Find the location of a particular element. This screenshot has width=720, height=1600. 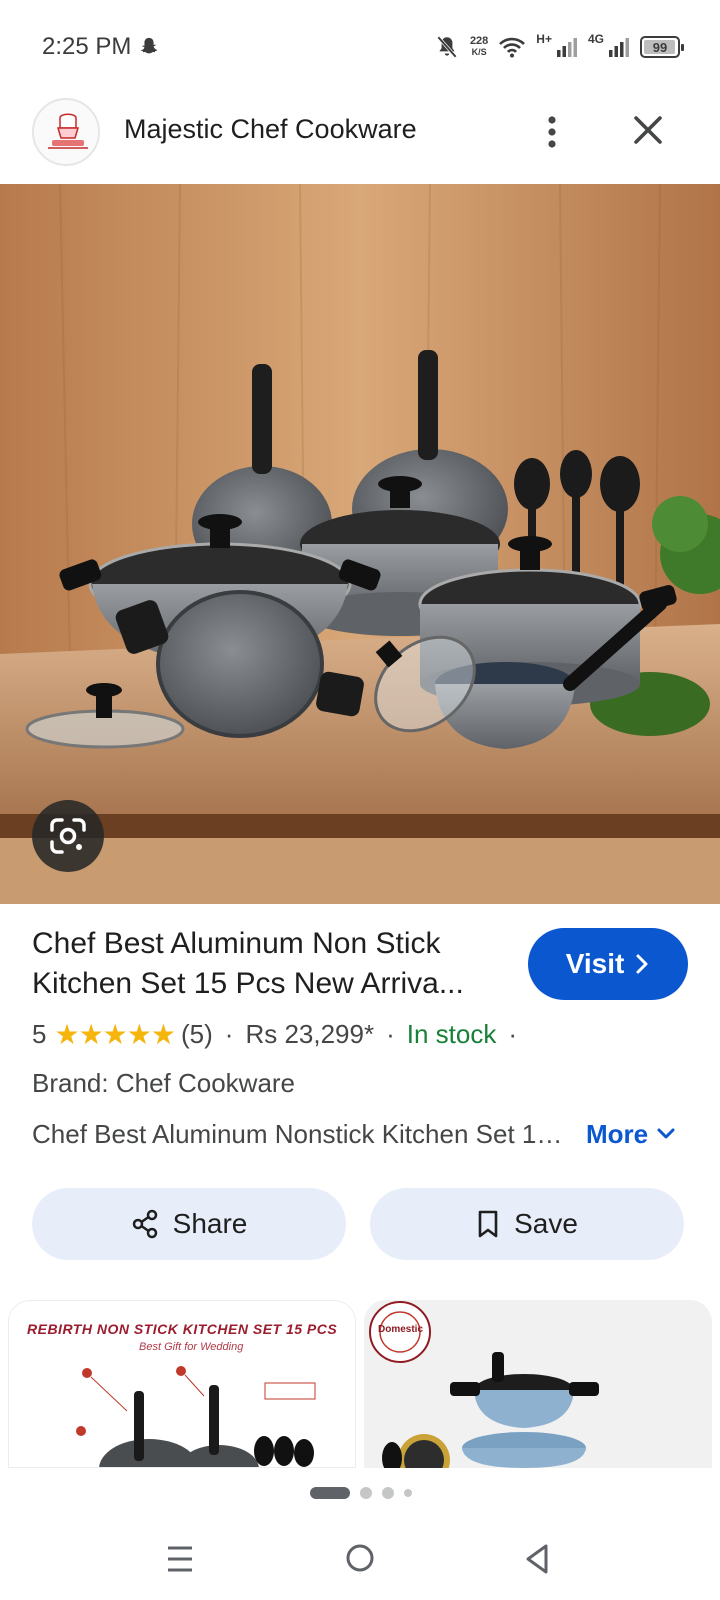

more-label: More is located at coordinates (617, 1133).